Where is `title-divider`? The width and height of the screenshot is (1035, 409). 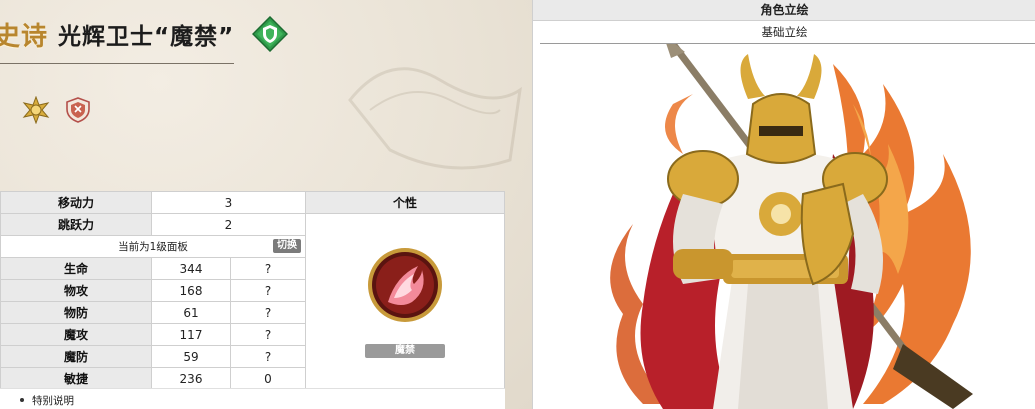 title-divider is located at coordinates (117, 63).